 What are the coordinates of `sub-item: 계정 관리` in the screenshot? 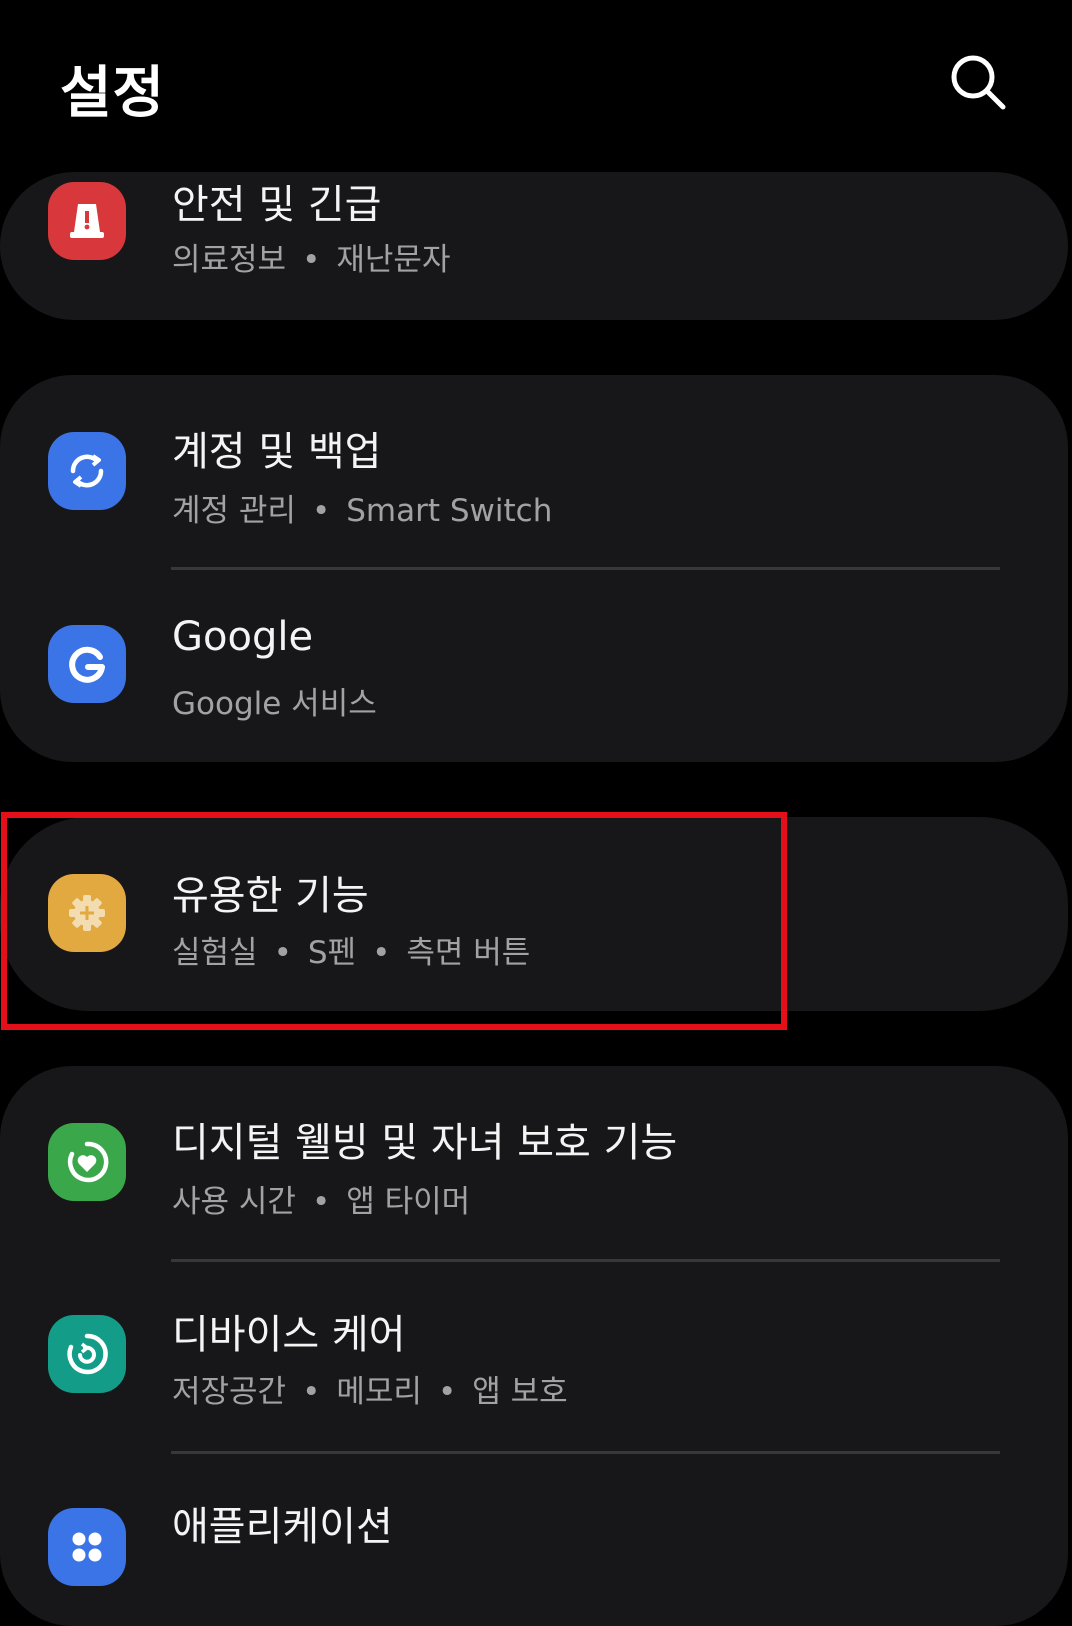 It's located at (234, 511).